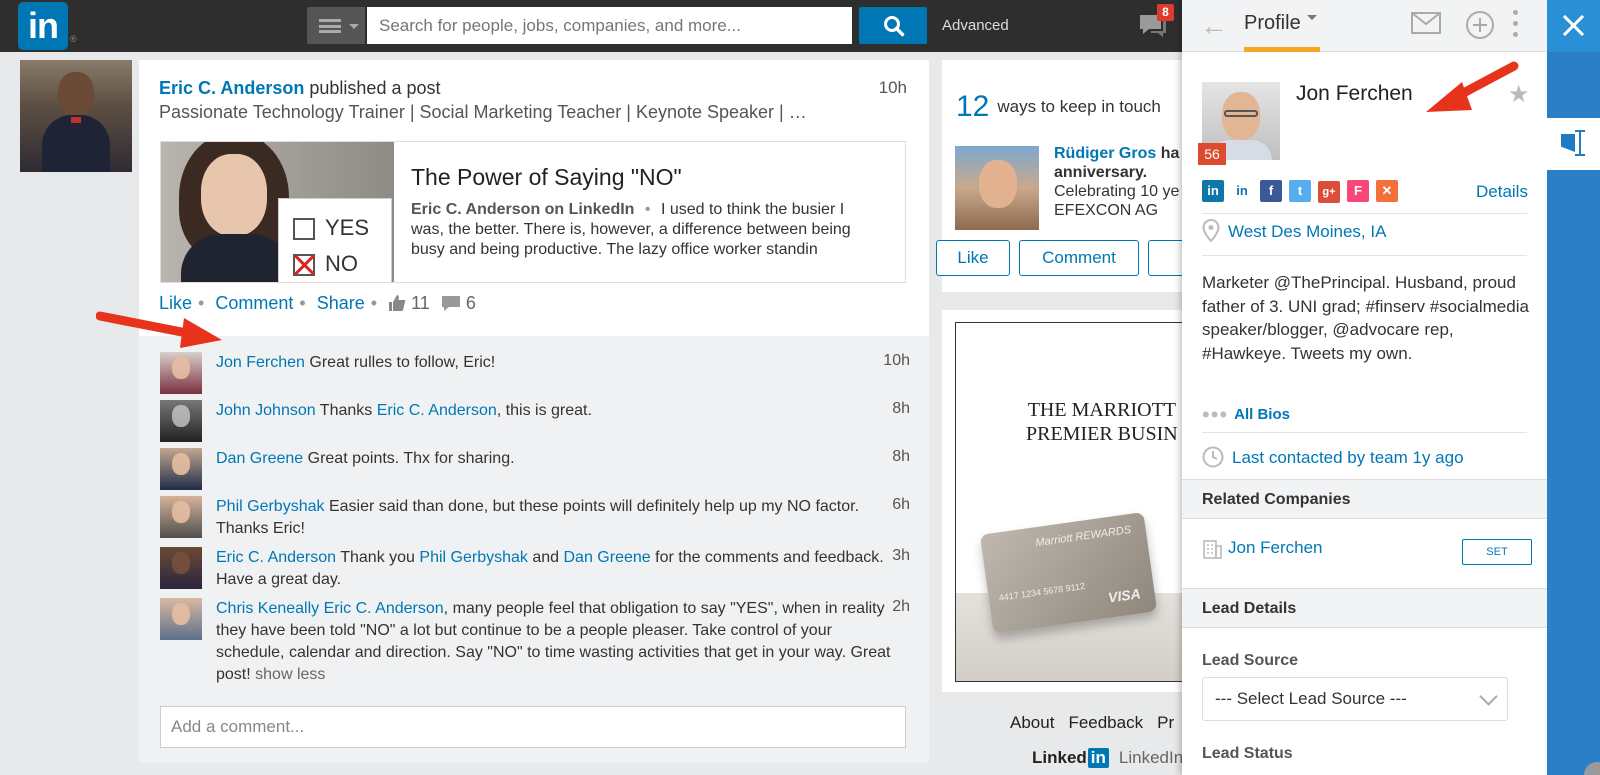 The height and width of the screenshot is (775, 1600). What do you see at coordinates (1355, 699) in the screenshot?
I see `lead-source-select: --- Select Lead Source ---` at bounding box center [1355, 699].